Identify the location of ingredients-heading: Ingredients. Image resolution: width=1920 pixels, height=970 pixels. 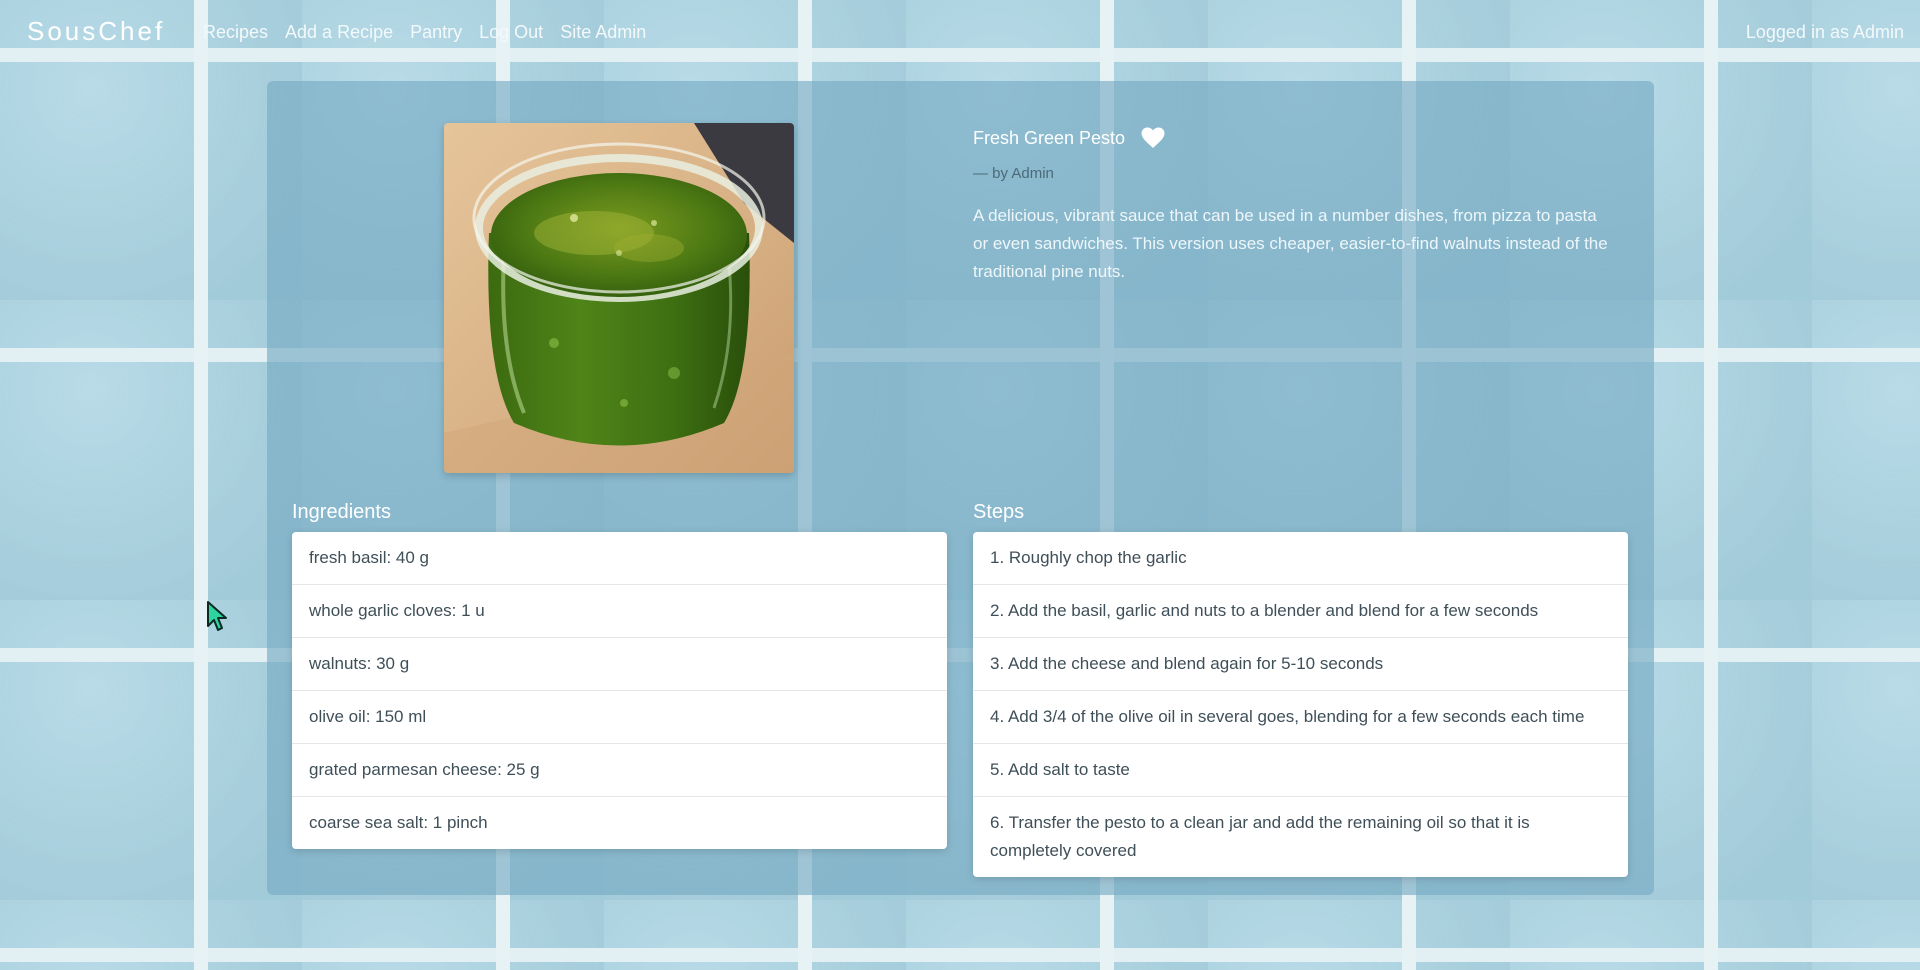
(341, 512).